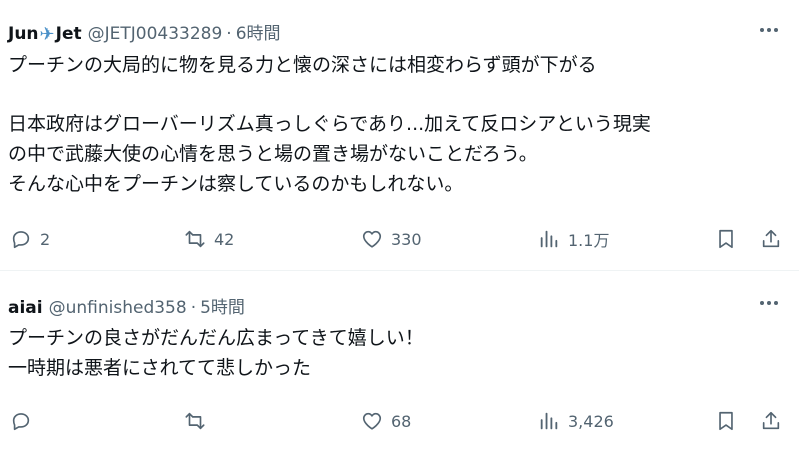 The width and height of the screenshot is (799, 469). Describe the element at coordinates (258, 31) in the screenshot. I see `timestamp: 6時間` at that location.